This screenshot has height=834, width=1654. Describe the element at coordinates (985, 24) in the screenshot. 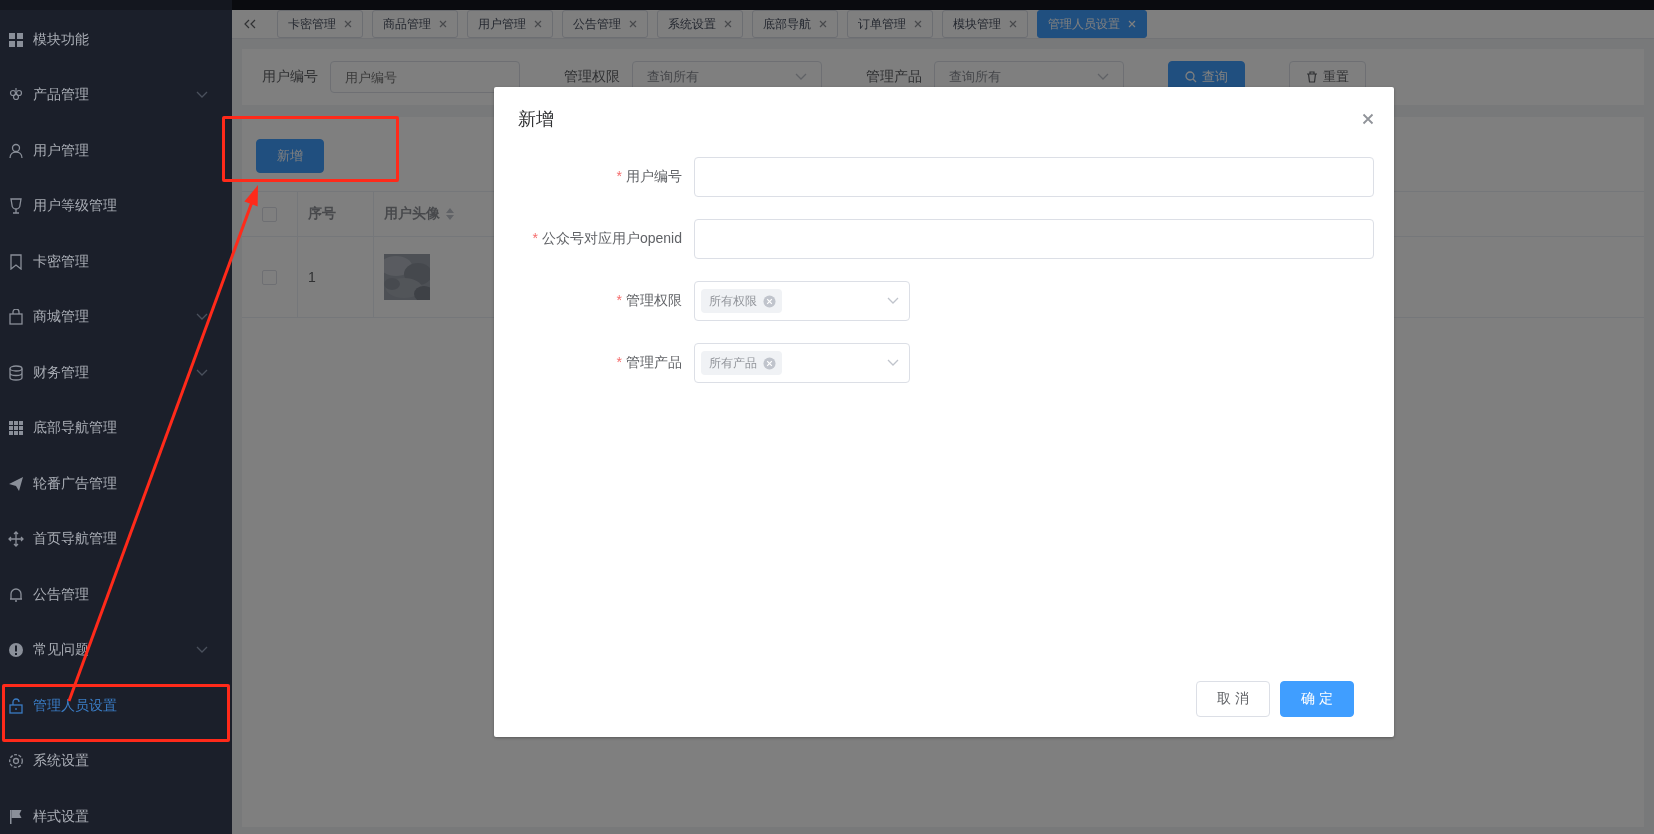

I see `tab: 模块管理` at that location.